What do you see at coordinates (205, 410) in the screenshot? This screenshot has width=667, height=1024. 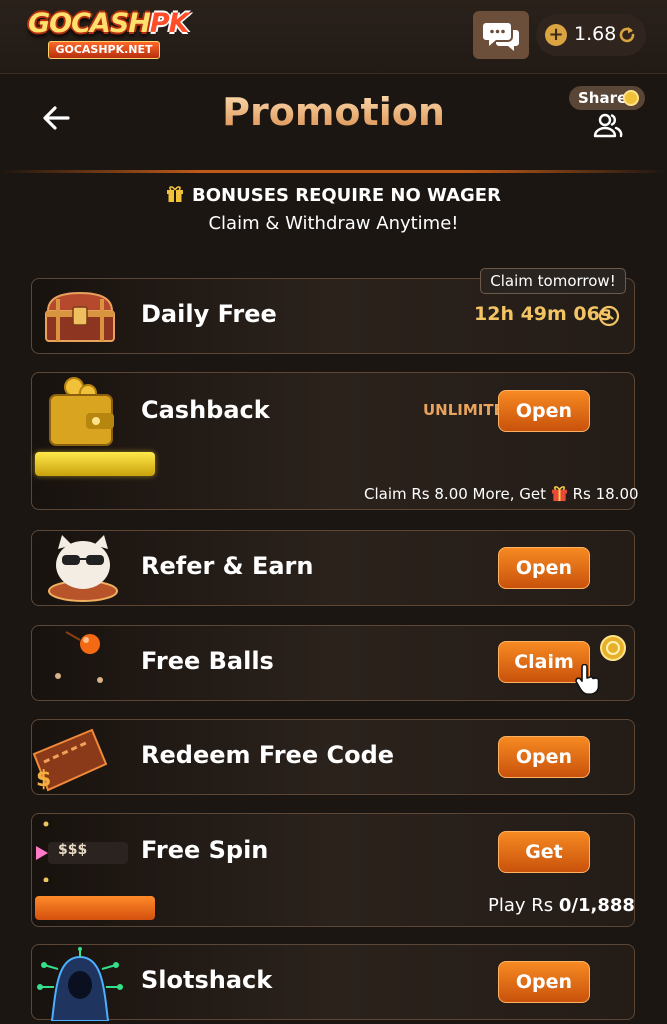 I see `cashback-title: Cashback` at bounding box center [205, 410].